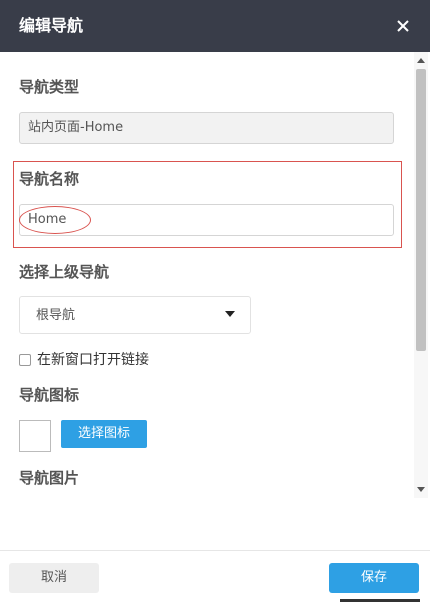 This screenshot has height=602, width=430. What do you see at coordinates (64, 272) in the screenshot?
I see `parent-nav-label: 选择上级导航` at bounding box center [64, 272].